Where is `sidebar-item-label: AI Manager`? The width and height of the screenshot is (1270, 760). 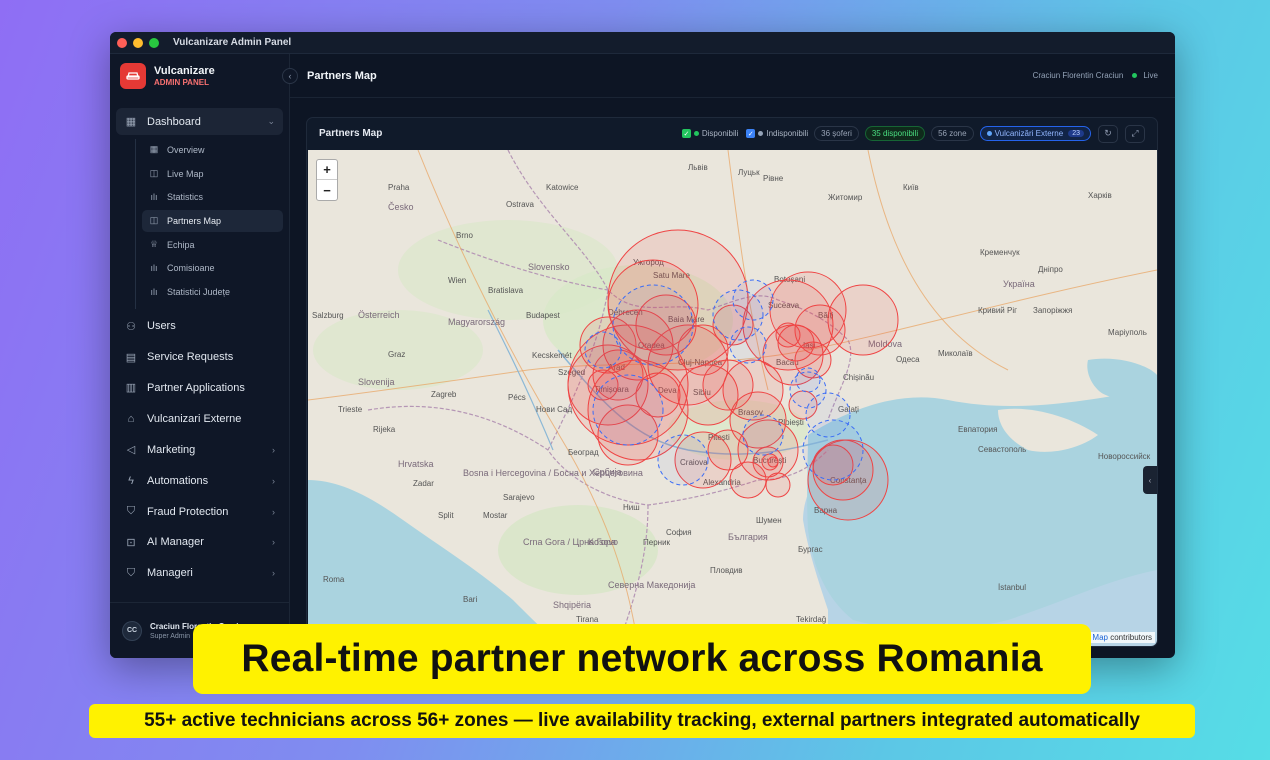
sidebar-item-label: AI Manager is located at coordinates (175, 542).